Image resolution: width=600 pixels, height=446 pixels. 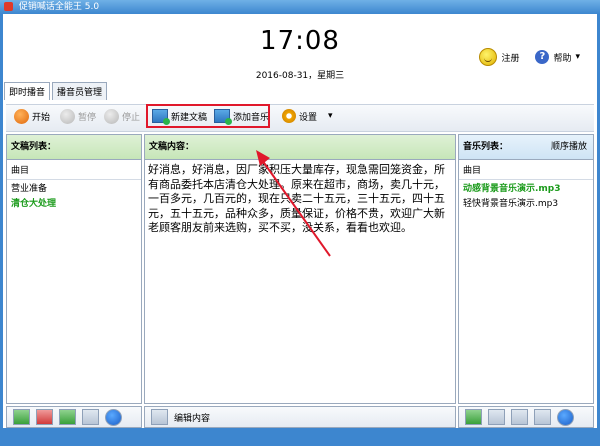 I want to click on arrow-line, so click(x=296, y=208).